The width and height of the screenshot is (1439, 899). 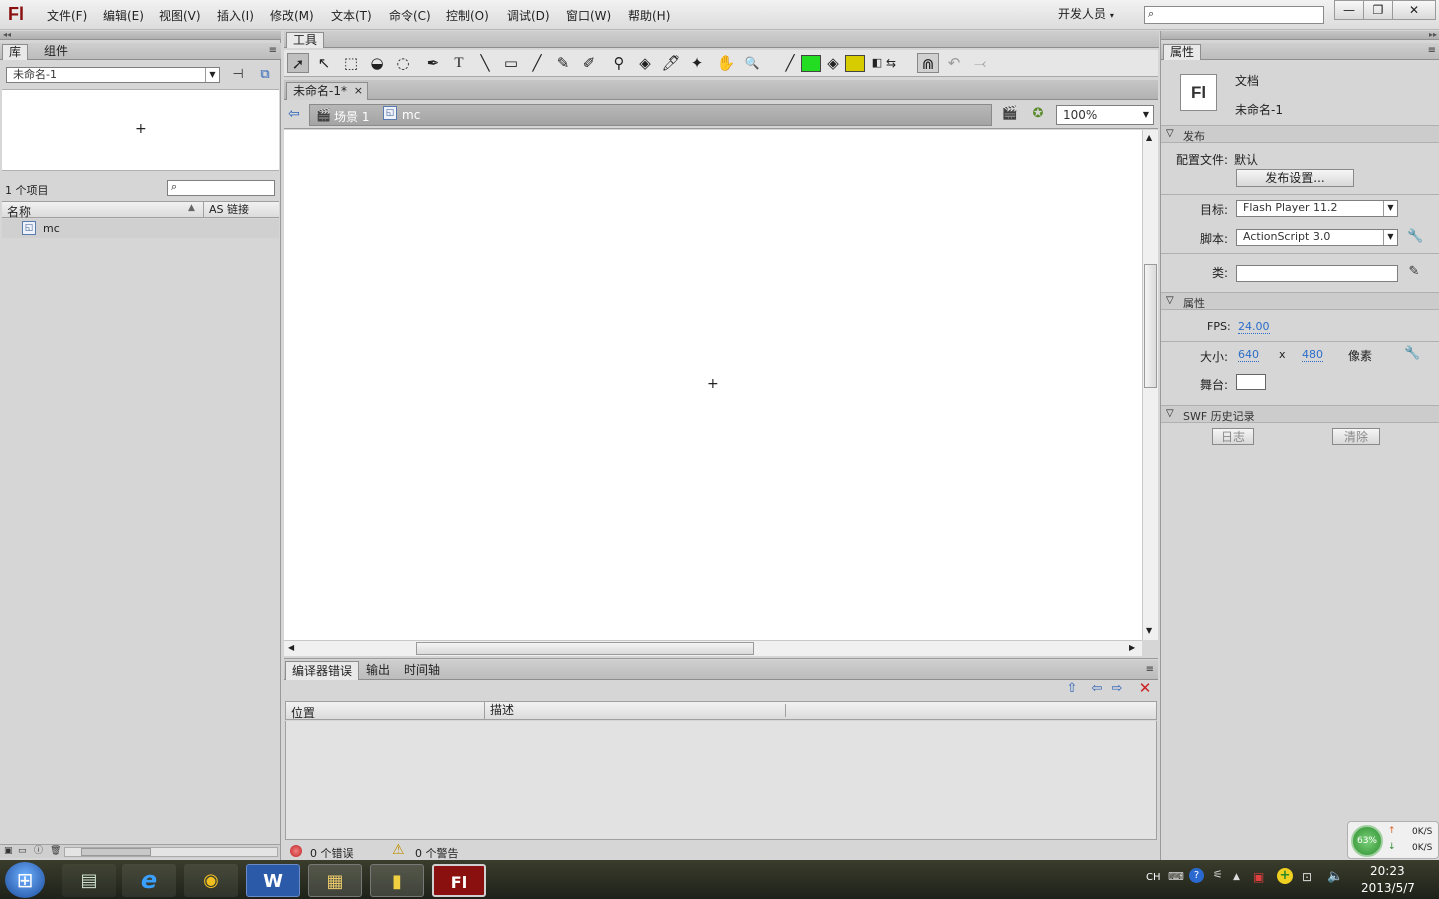 What do you see at coordinates (1356, 436) in the screenshot?
I see `clear-button: 清除` at bounding box center [1356, 436].